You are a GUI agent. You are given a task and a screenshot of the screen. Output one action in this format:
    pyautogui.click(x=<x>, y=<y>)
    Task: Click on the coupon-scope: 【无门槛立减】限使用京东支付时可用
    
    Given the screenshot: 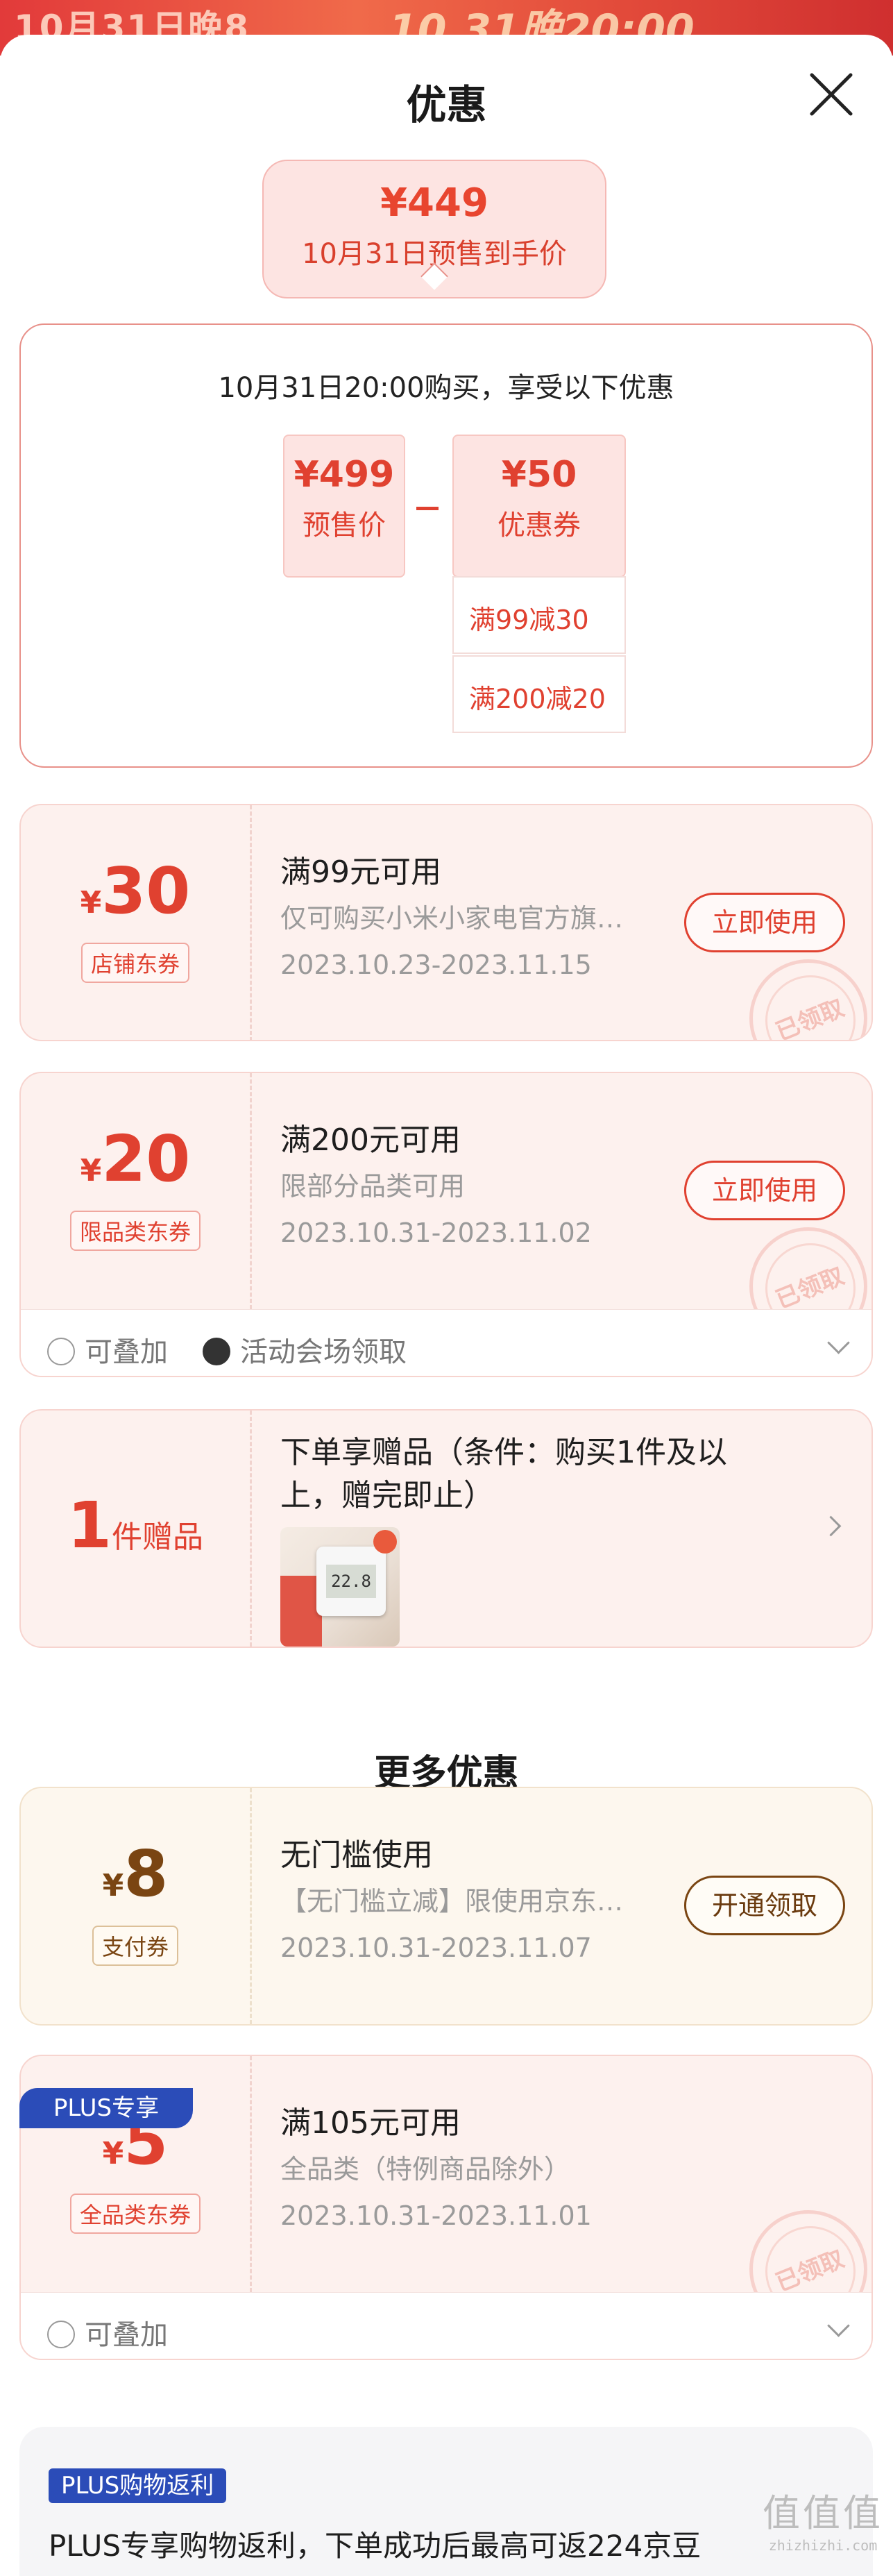 What is the action you would take?
    pyautogui.click(x=460, y=1901)
    